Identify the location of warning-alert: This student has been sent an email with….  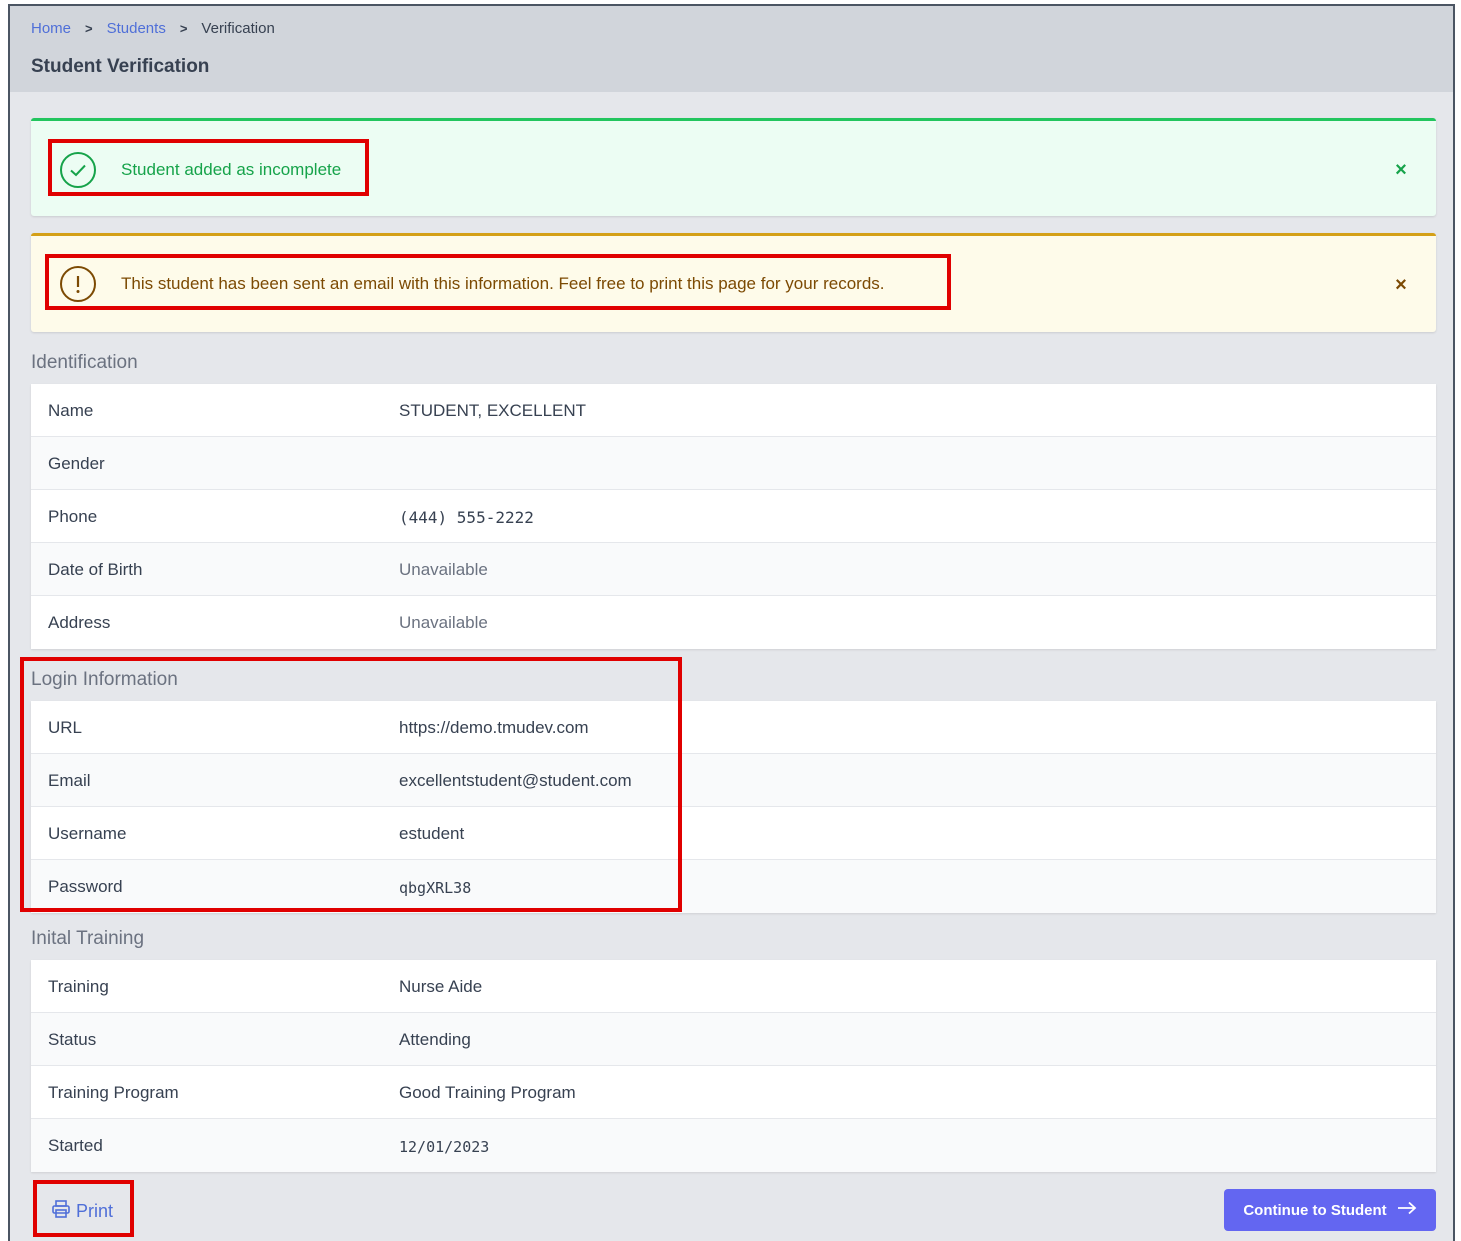
(733, 282).